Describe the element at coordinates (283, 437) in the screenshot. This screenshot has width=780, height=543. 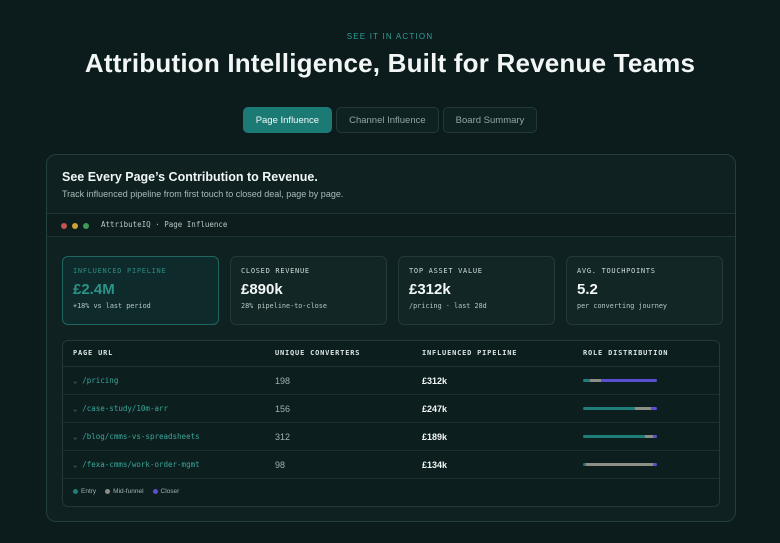
I see `converters-cell: 312` at that location.